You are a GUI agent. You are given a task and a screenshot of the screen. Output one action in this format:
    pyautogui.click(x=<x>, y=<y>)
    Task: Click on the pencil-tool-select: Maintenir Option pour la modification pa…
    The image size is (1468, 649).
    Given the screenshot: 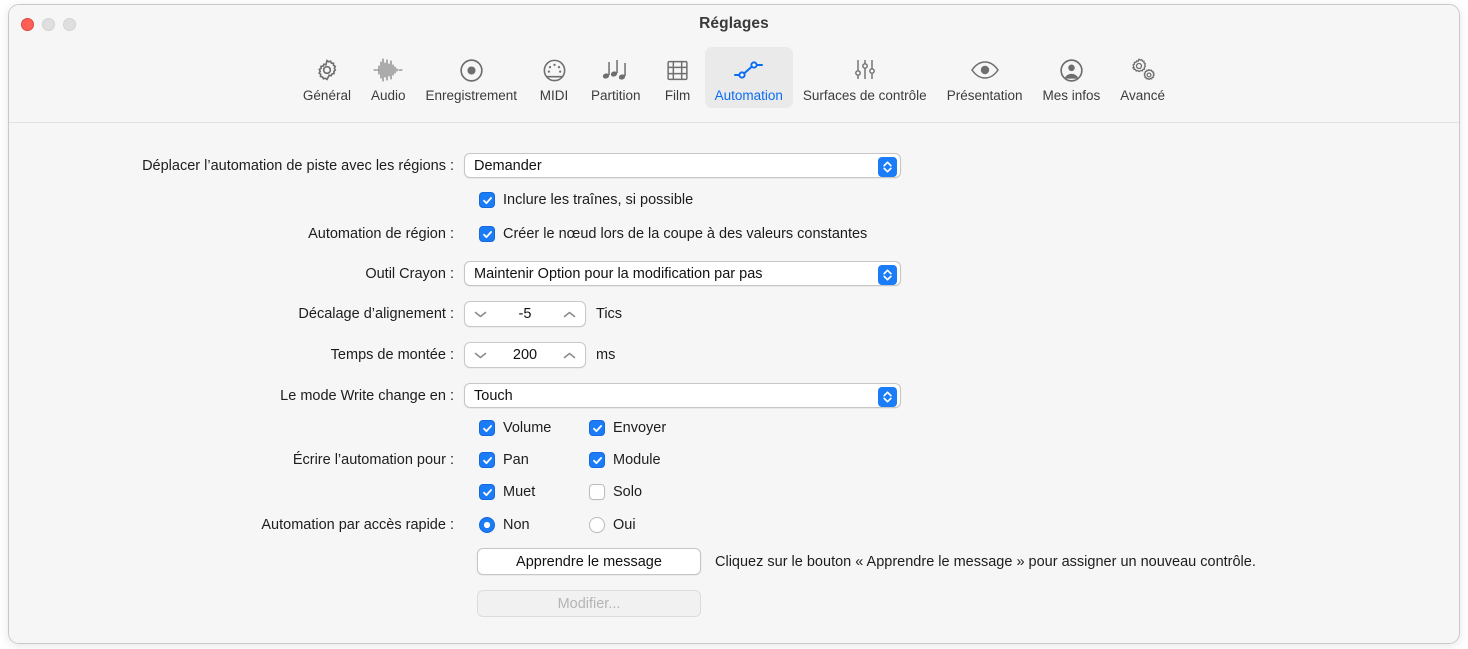 What is the action you would take?
    pyautogui.click(x=682, y=273)
    